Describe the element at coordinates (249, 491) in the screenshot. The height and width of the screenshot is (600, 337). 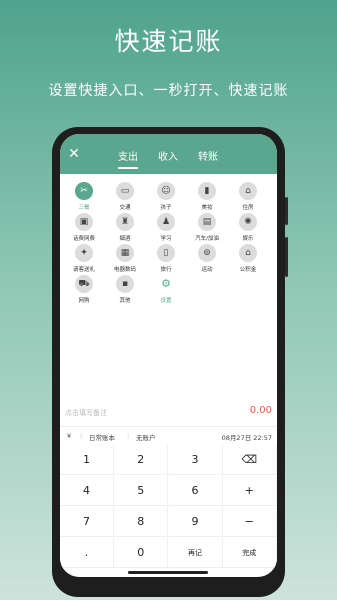
I see `key-plus: +` at that location.